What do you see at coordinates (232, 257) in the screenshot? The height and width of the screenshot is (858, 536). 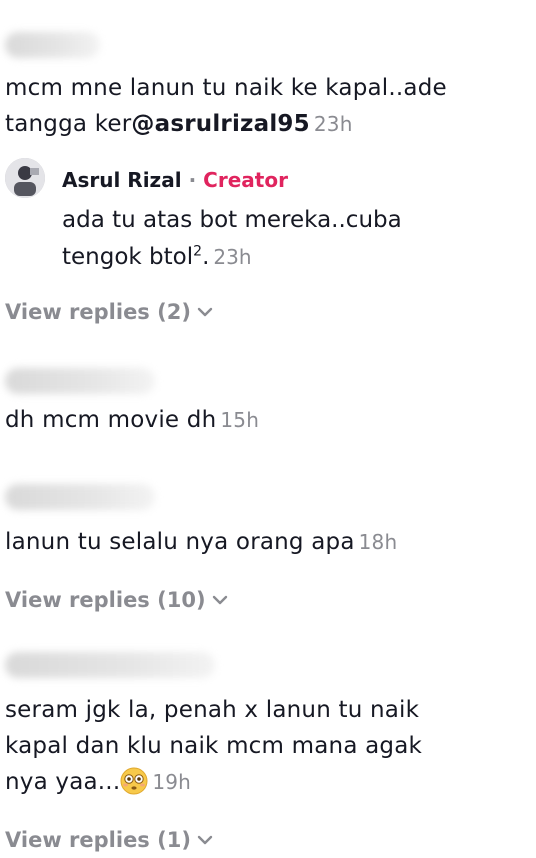 I see `reply-timestamp: 23h` at bounding box center [232, 257].